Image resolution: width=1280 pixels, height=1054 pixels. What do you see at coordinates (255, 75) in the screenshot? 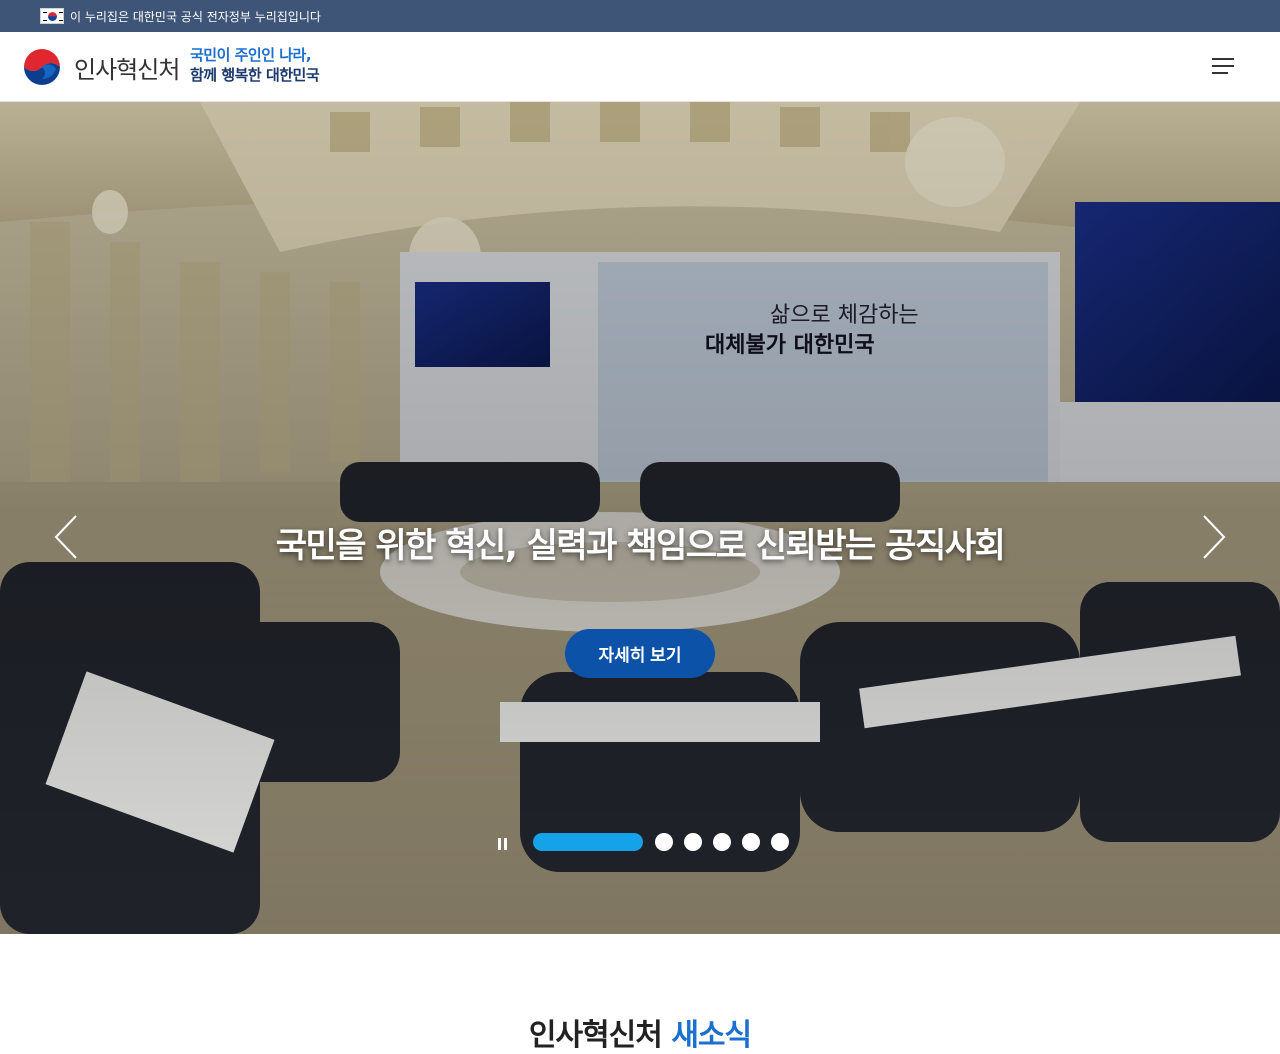
I see `slogan-line-2: 함께 행복한 대한민국` at bounding box center [255, 75].